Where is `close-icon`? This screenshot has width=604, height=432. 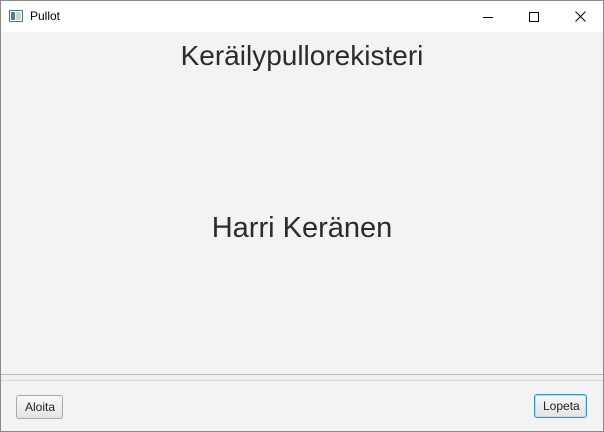 close-icon is located at coordinates (580, 16).